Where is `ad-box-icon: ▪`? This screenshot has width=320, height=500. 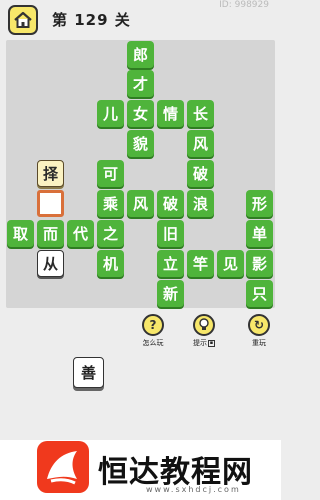 ad-box-icon: ▪ is located at coordinates (211, 343).